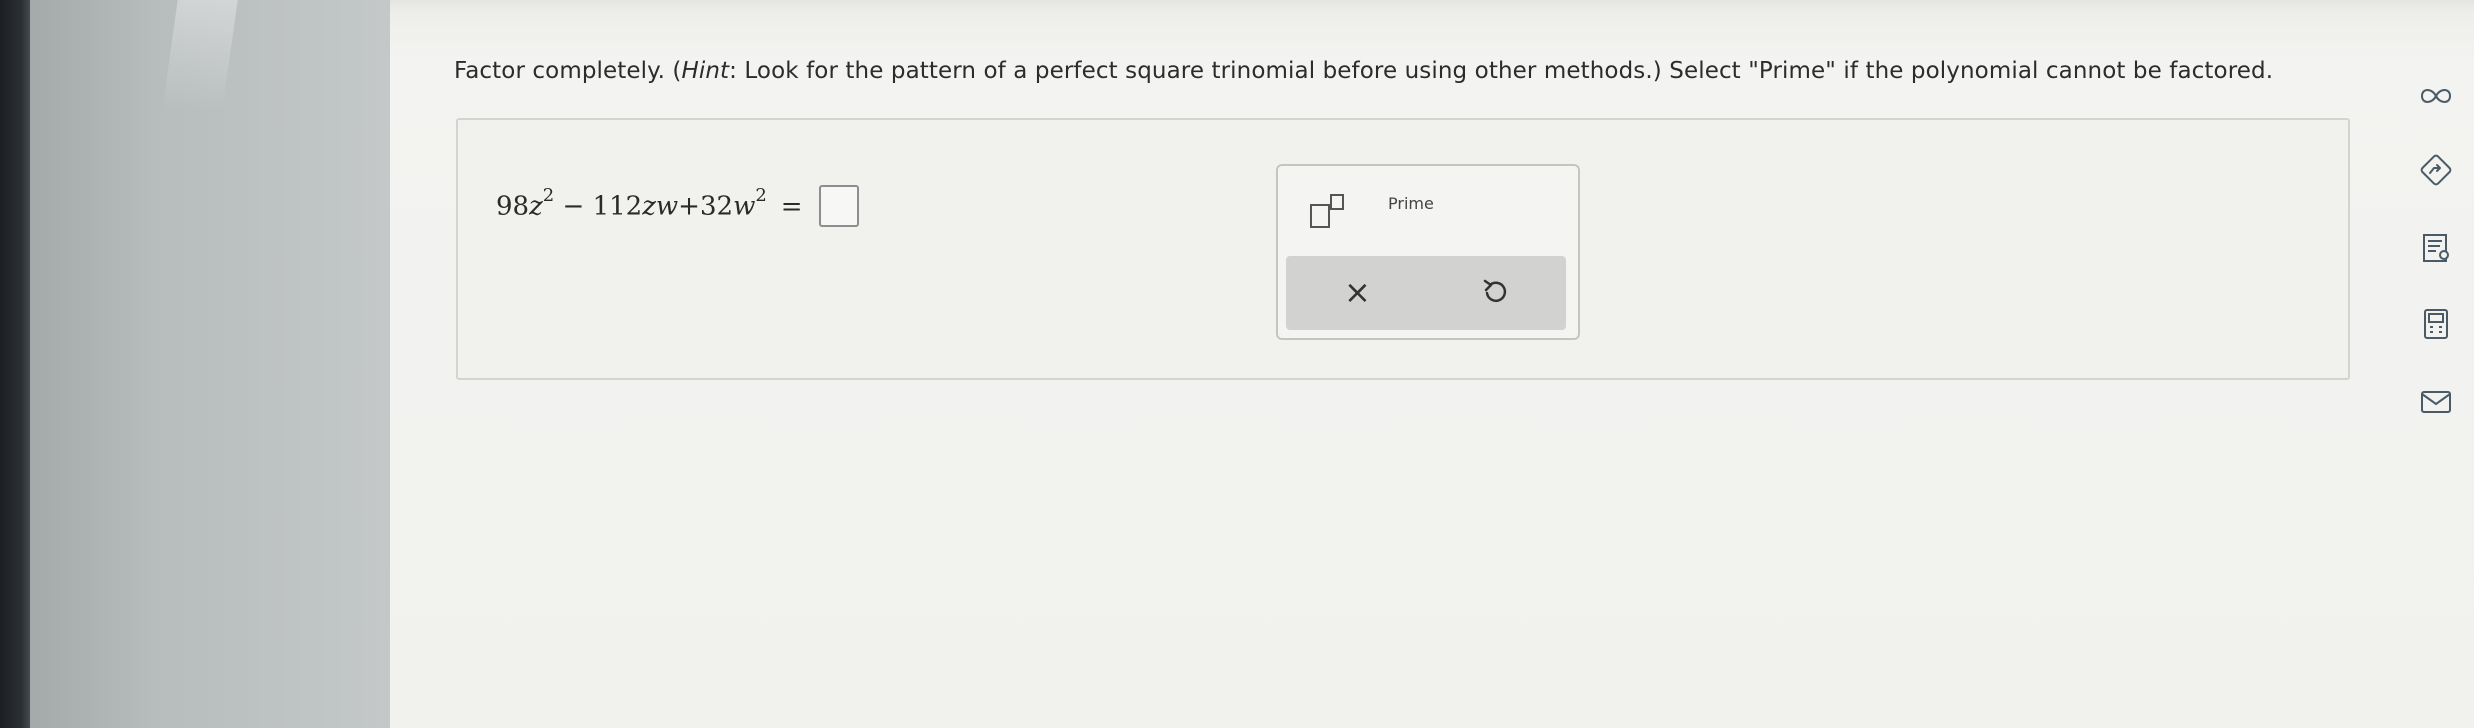 The height and width of the screenshot is (728, 2474). I want to click on mail-tool, so click(2436, 402).